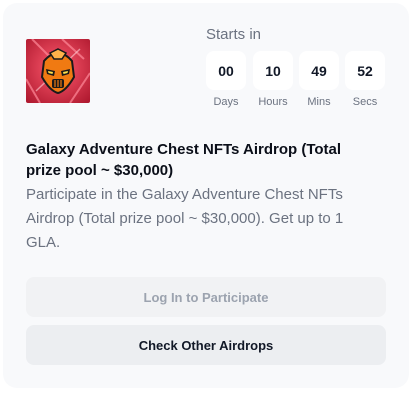  What do you see at coordinates (206, 297) in the screenshot?
I see `login-to-participate-button: Log In to Participate` at bounding box center [206, 297].